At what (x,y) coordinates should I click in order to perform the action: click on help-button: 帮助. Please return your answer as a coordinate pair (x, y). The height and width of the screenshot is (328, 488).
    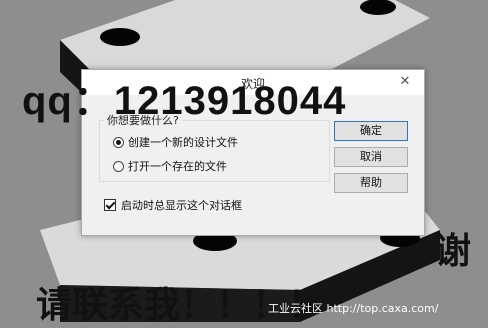
    Looking at the image, I should click on (371, 183).